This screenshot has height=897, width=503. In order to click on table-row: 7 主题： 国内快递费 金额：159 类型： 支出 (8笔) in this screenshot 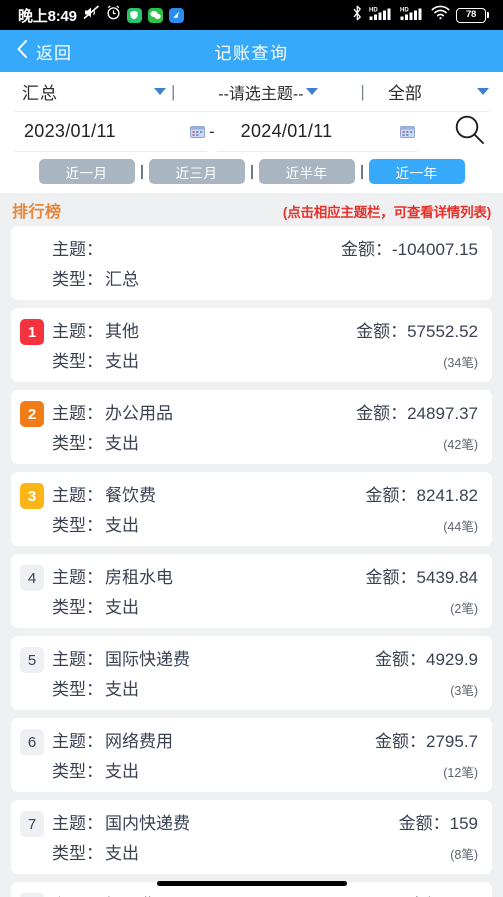, I will do `click(251, 837)`.